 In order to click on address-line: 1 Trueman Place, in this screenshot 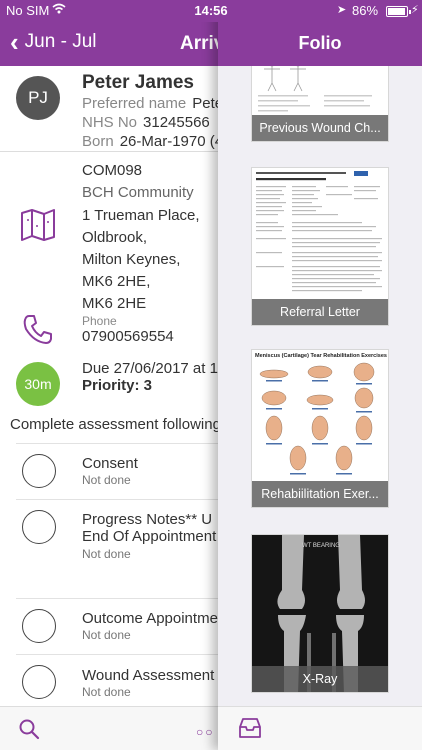, I will do `click(141, 215)`.